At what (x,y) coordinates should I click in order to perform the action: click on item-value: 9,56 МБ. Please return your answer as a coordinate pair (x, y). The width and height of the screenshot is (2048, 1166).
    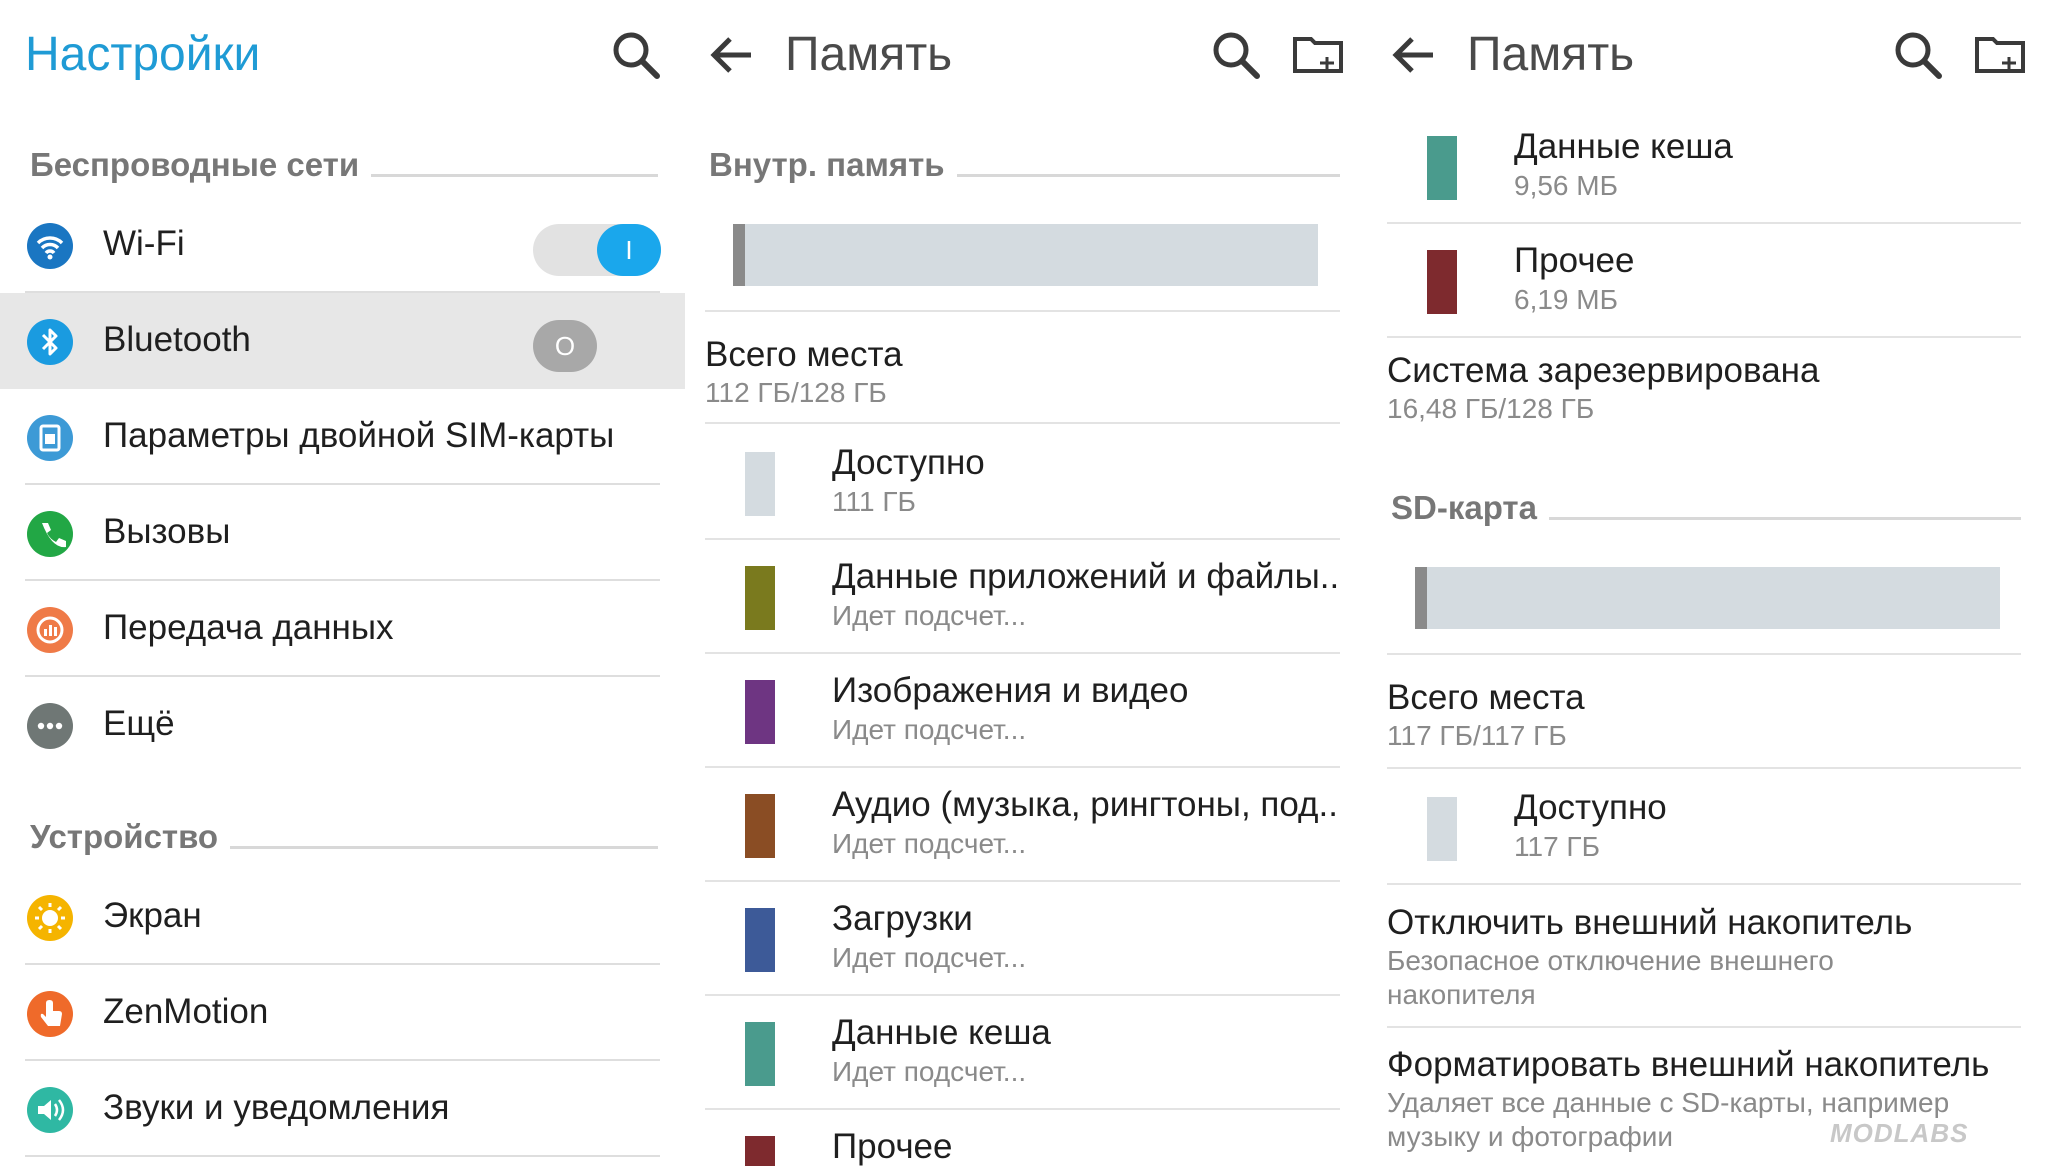
    Looking at the image, I should click on (1566, 185).